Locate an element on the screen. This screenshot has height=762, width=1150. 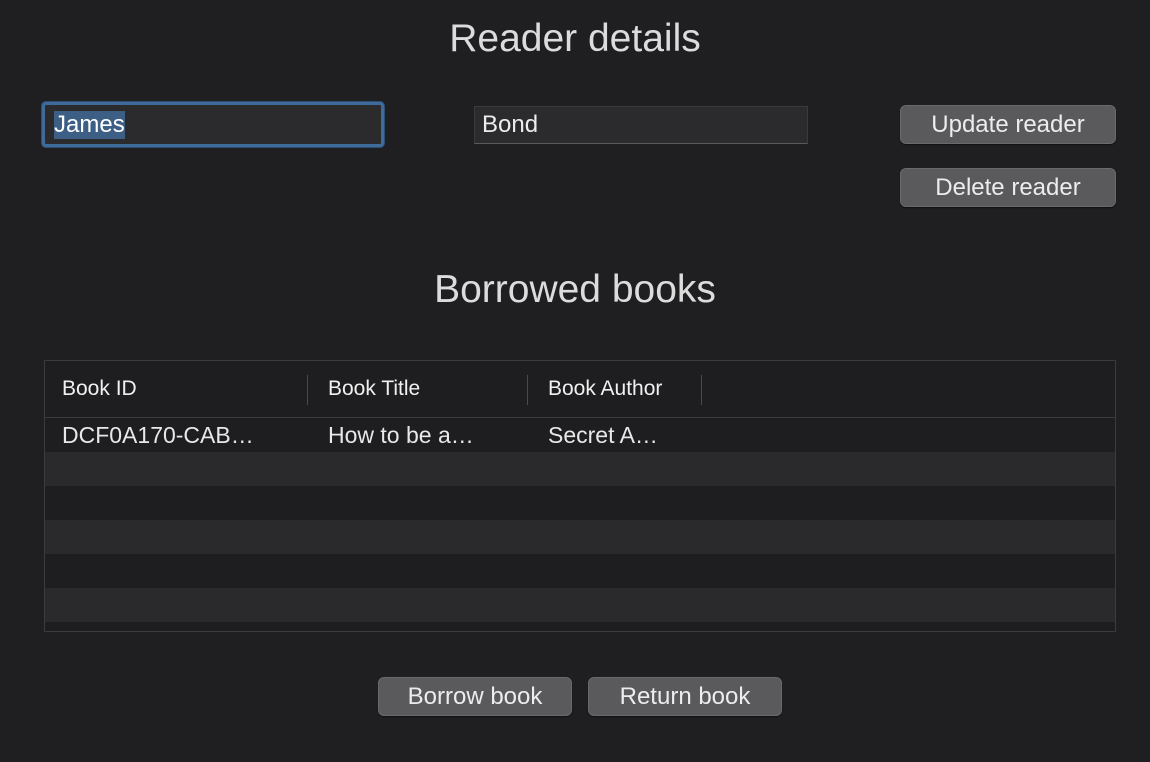
reader-details-title: Reader details is located at coordinates (575, 38).